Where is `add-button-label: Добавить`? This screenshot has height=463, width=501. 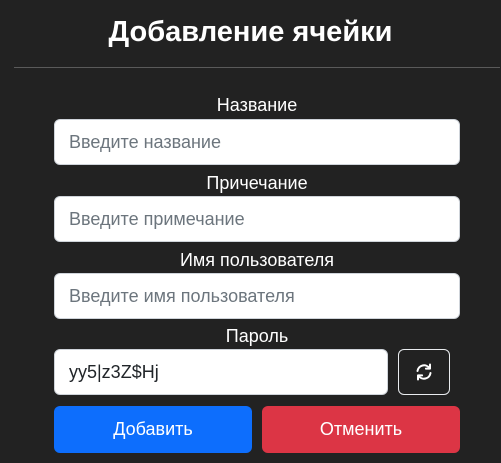 add-button-label: Добавить is located at coordinates (153, 429).